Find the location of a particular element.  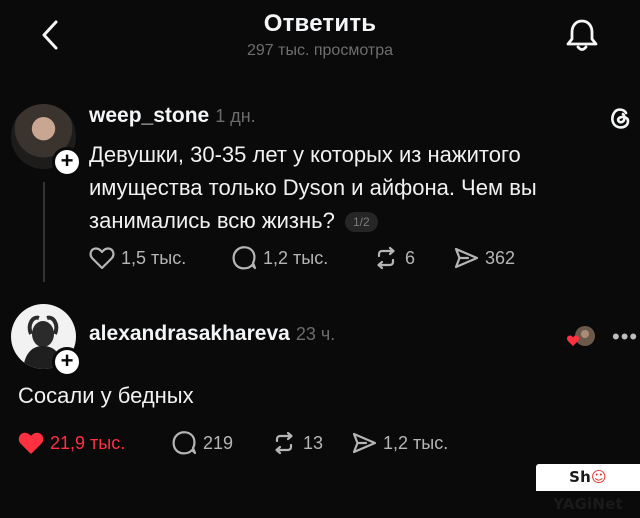

like-button: 1,5 тыс. is located at coordinates (160, 258).